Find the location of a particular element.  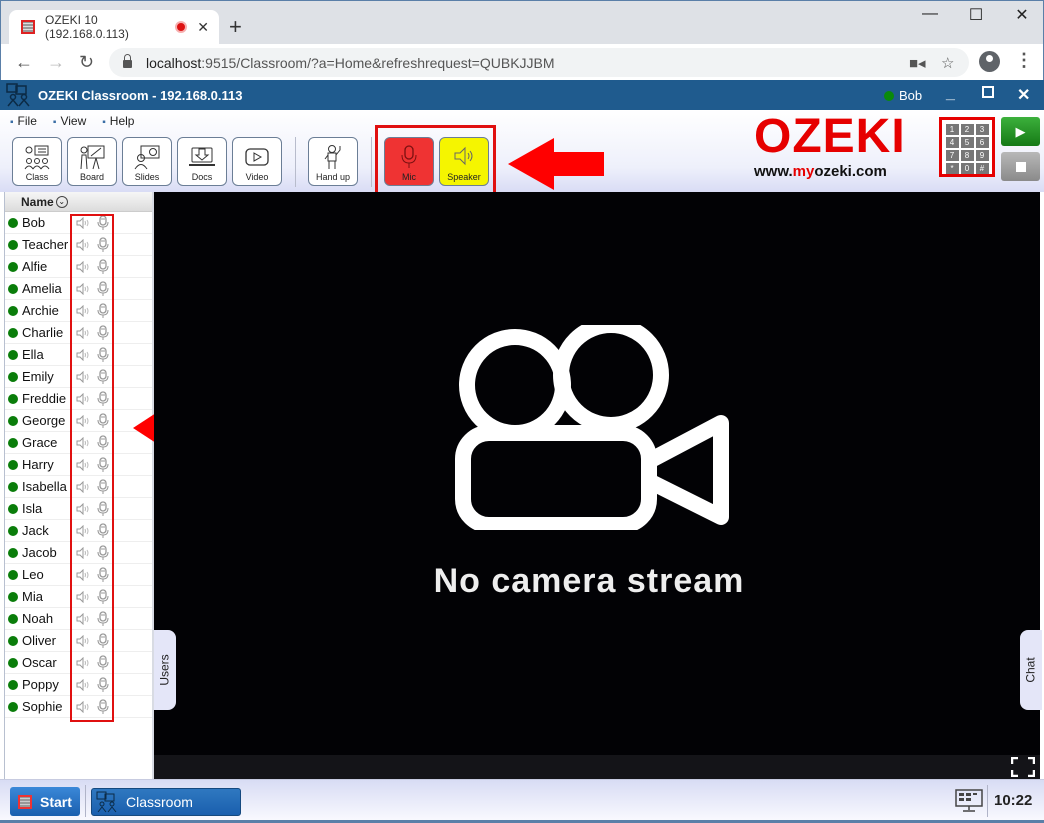

docs-button-label: Docs is located at coordinates (202, 177).